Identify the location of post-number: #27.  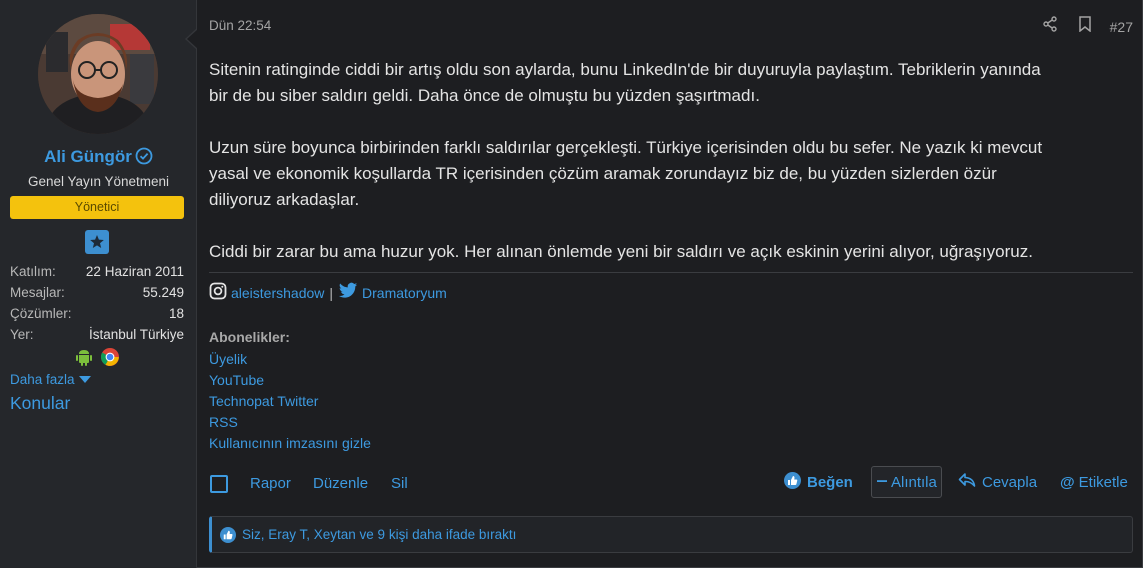
(1121, 27).